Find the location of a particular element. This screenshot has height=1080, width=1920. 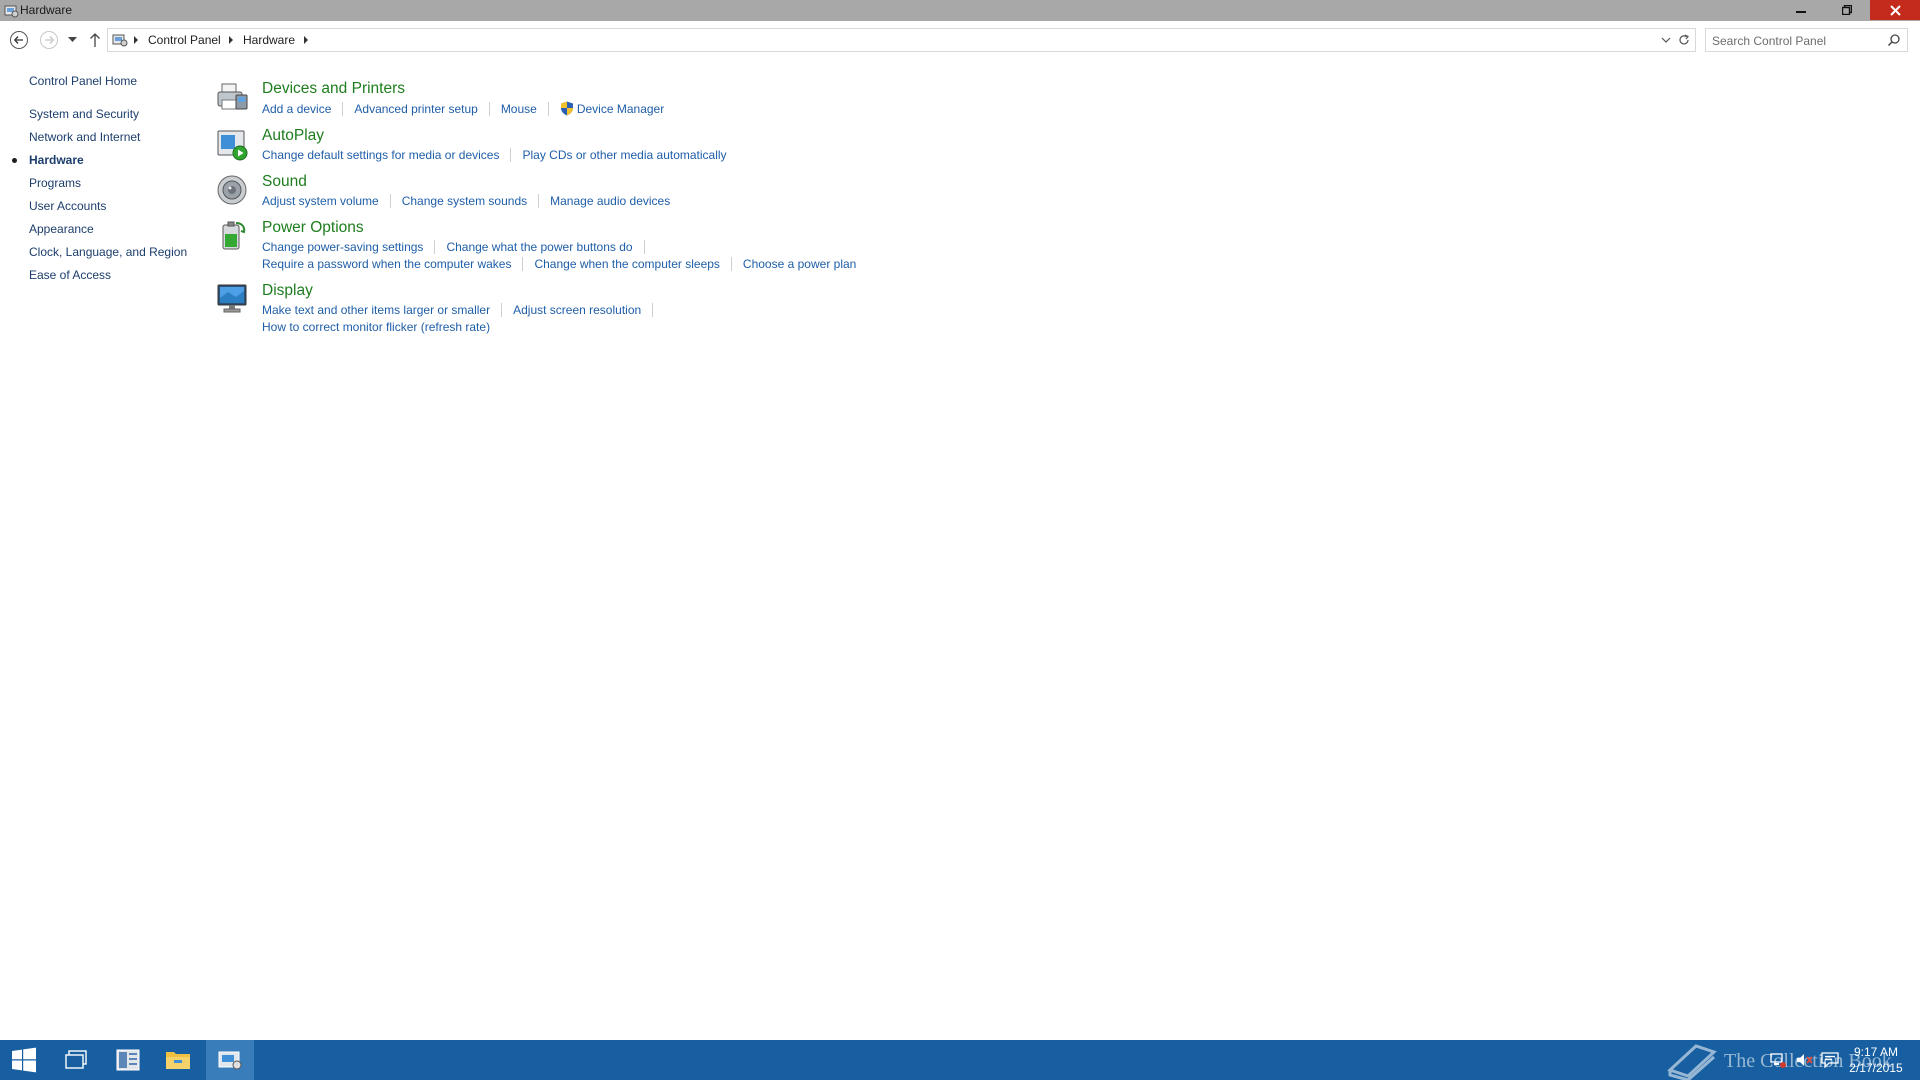

breadcrumb-control-panel: Control Panel is located at coordinates (184, 40).